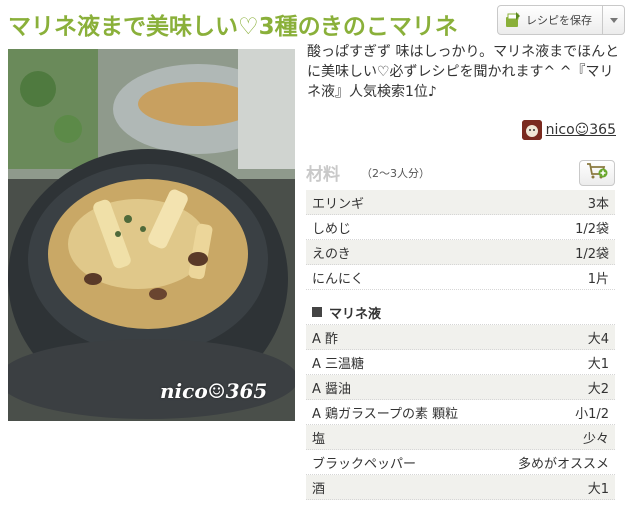 Image resolution: width=631 pixels, height=506 pixels. I want to click on ingredient-row: A 鶏ガラスープの素 顆粒 小1/2, so click(460, 412).